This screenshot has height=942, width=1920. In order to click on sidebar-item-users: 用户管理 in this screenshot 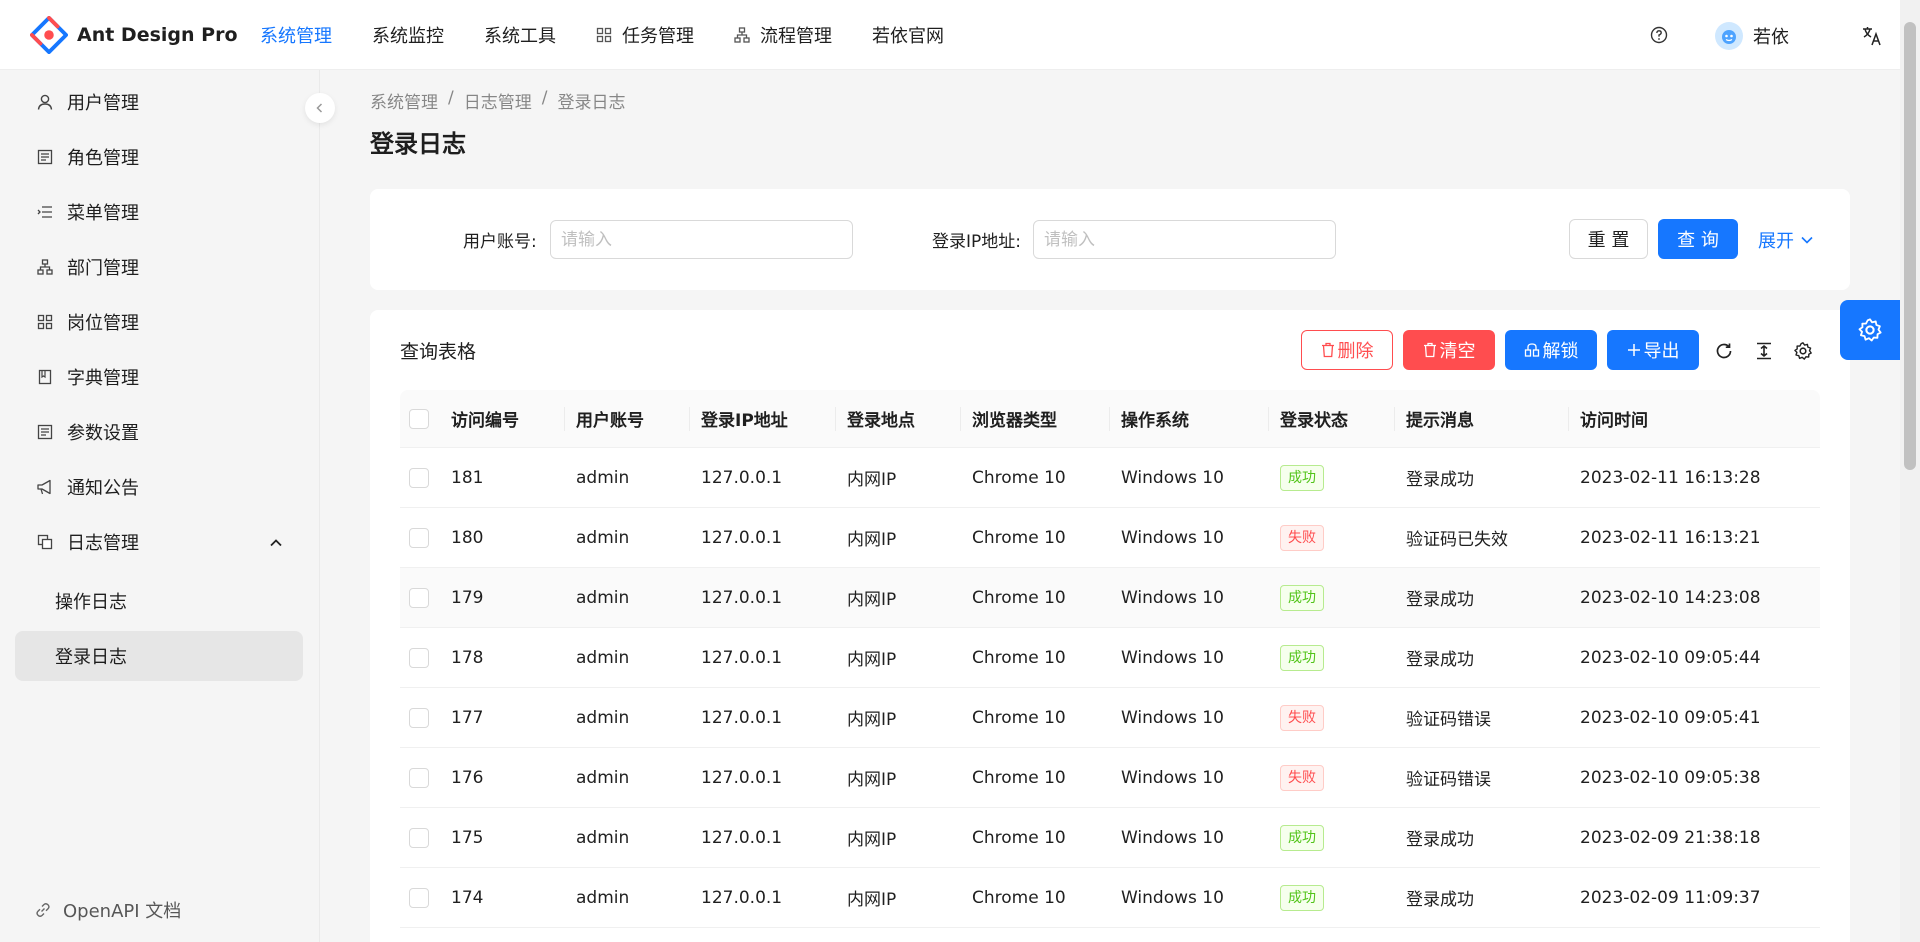, I will do `click(159, 102)`.